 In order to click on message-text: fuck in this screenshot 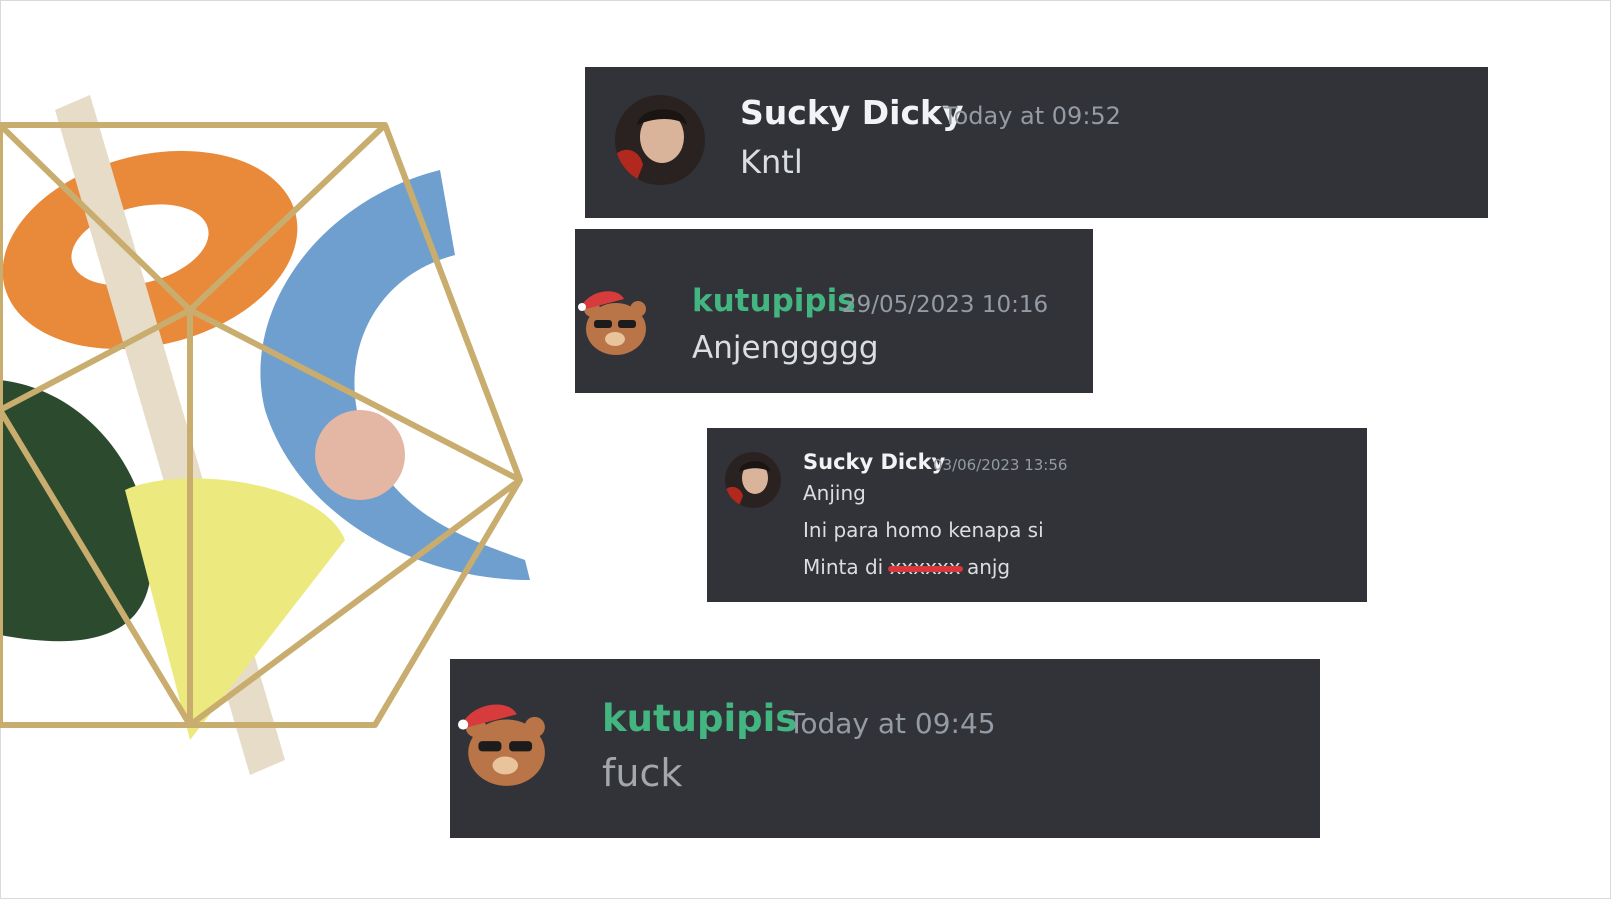, I will do `click(642, 773)`.